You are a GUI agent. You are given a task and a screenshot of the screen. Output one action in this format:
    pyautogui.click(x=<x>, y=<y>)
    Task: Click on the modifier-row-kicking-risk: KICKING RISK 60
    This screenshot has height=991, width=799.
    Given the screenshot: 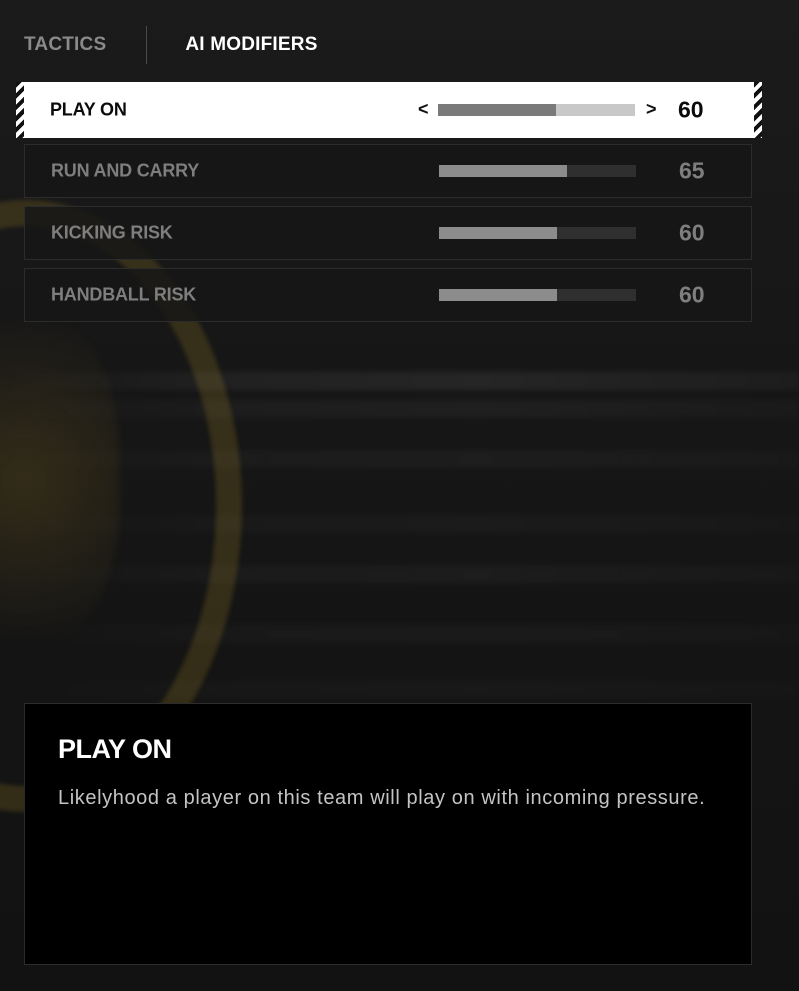 What is the action you would take?
    pyautogui.click(x=388, y=233)
    